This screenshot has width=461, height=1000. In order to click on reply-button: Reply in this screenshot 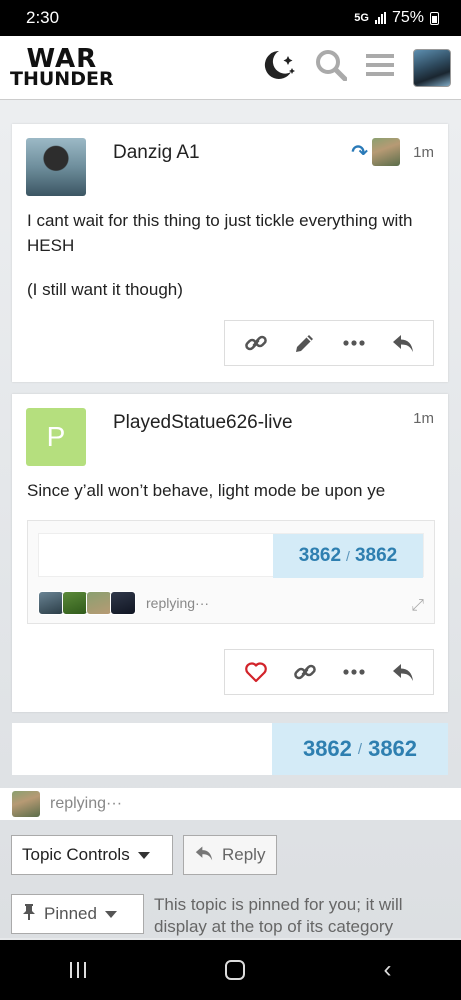, I will do `click(230, 855)`.